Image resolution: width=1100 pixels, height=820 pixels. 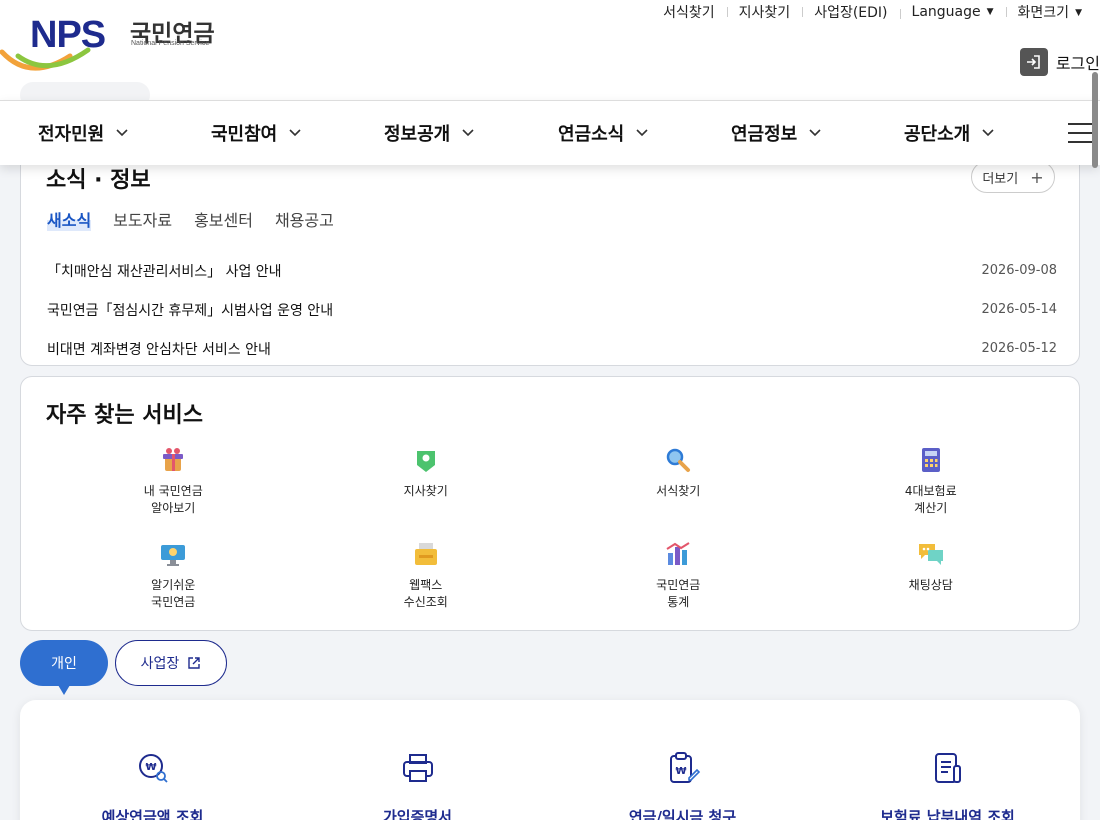 I want to click on map-pin-icon, so click(x=425, y=461).